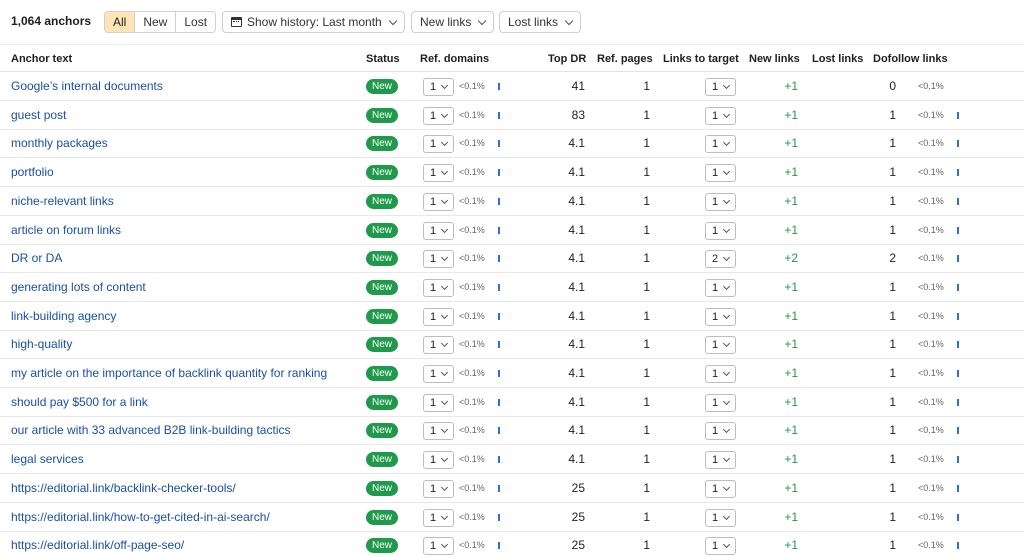 This screenshot has height=557, width=1024. Describe the element at coordinates (567, 59) in the screenshot. I see `col-top-dr: Top DR` at that location.